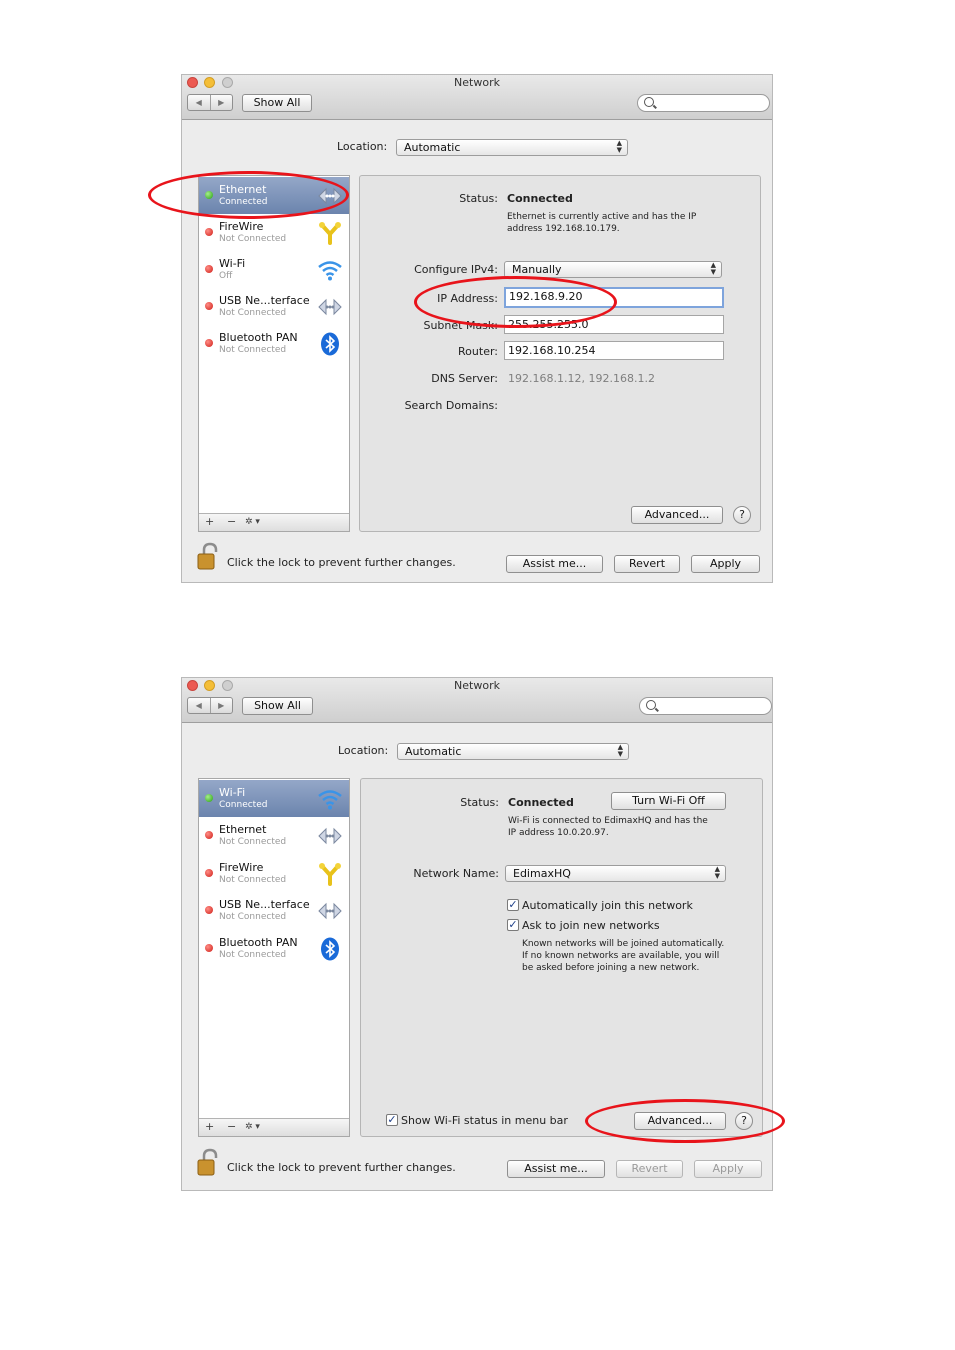 The width and height of the screenshot is (955, 1350). I want to click on search-icon, so click(651, 705).